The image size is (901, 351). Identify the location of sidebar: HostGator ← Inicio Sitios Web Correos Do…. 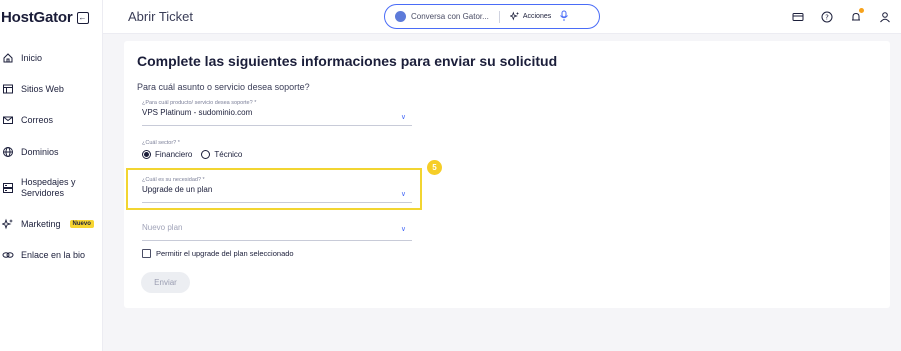
(51, 175).